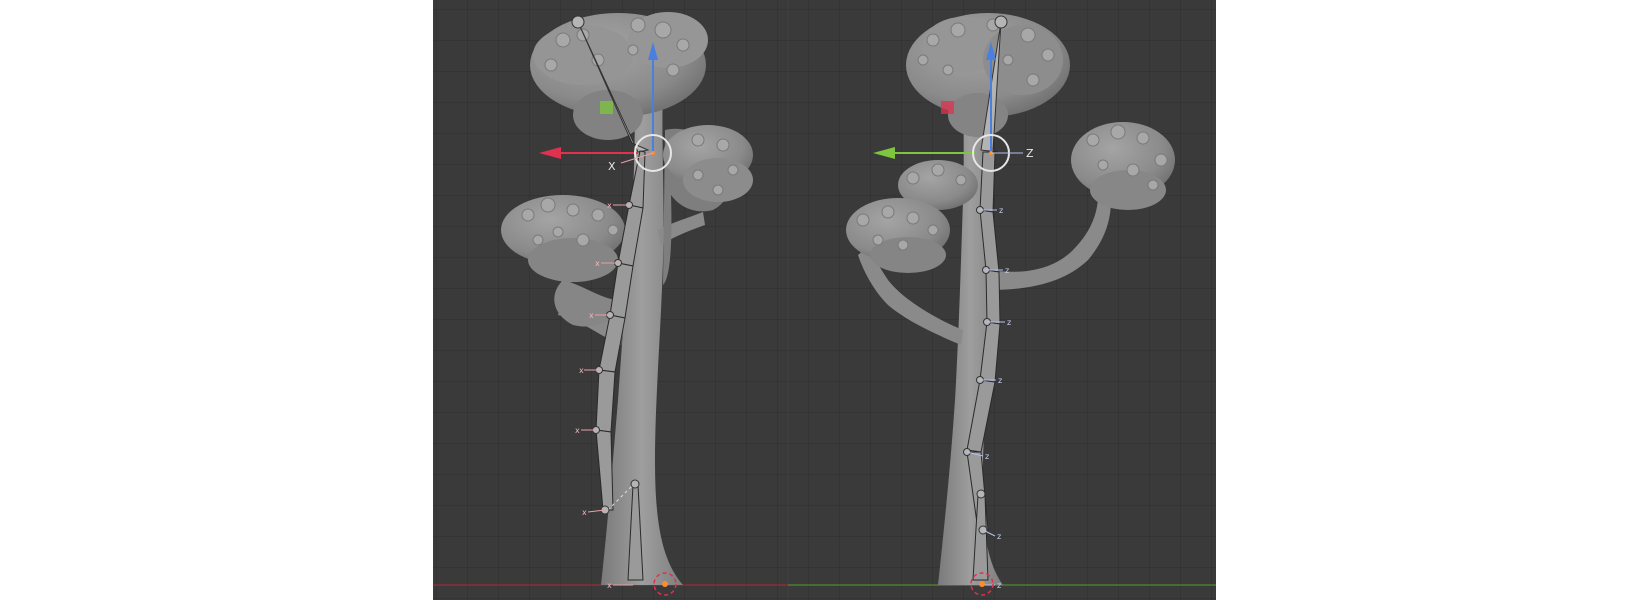 This screenshot has width=1650, height=600. Describe the element at coordinates (612, 166) in the screenshot. I see `gizmo-axis-label: X` at that location.